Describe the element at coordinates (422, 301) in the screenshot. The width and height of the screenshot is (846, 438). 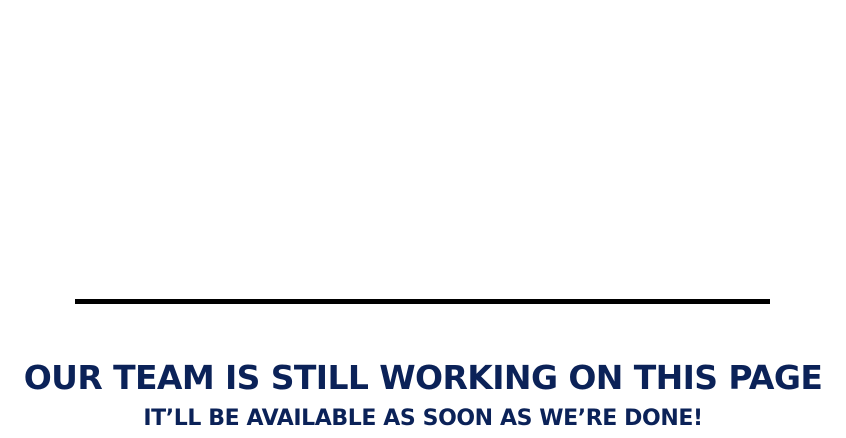
I see `divider-line` at that location.